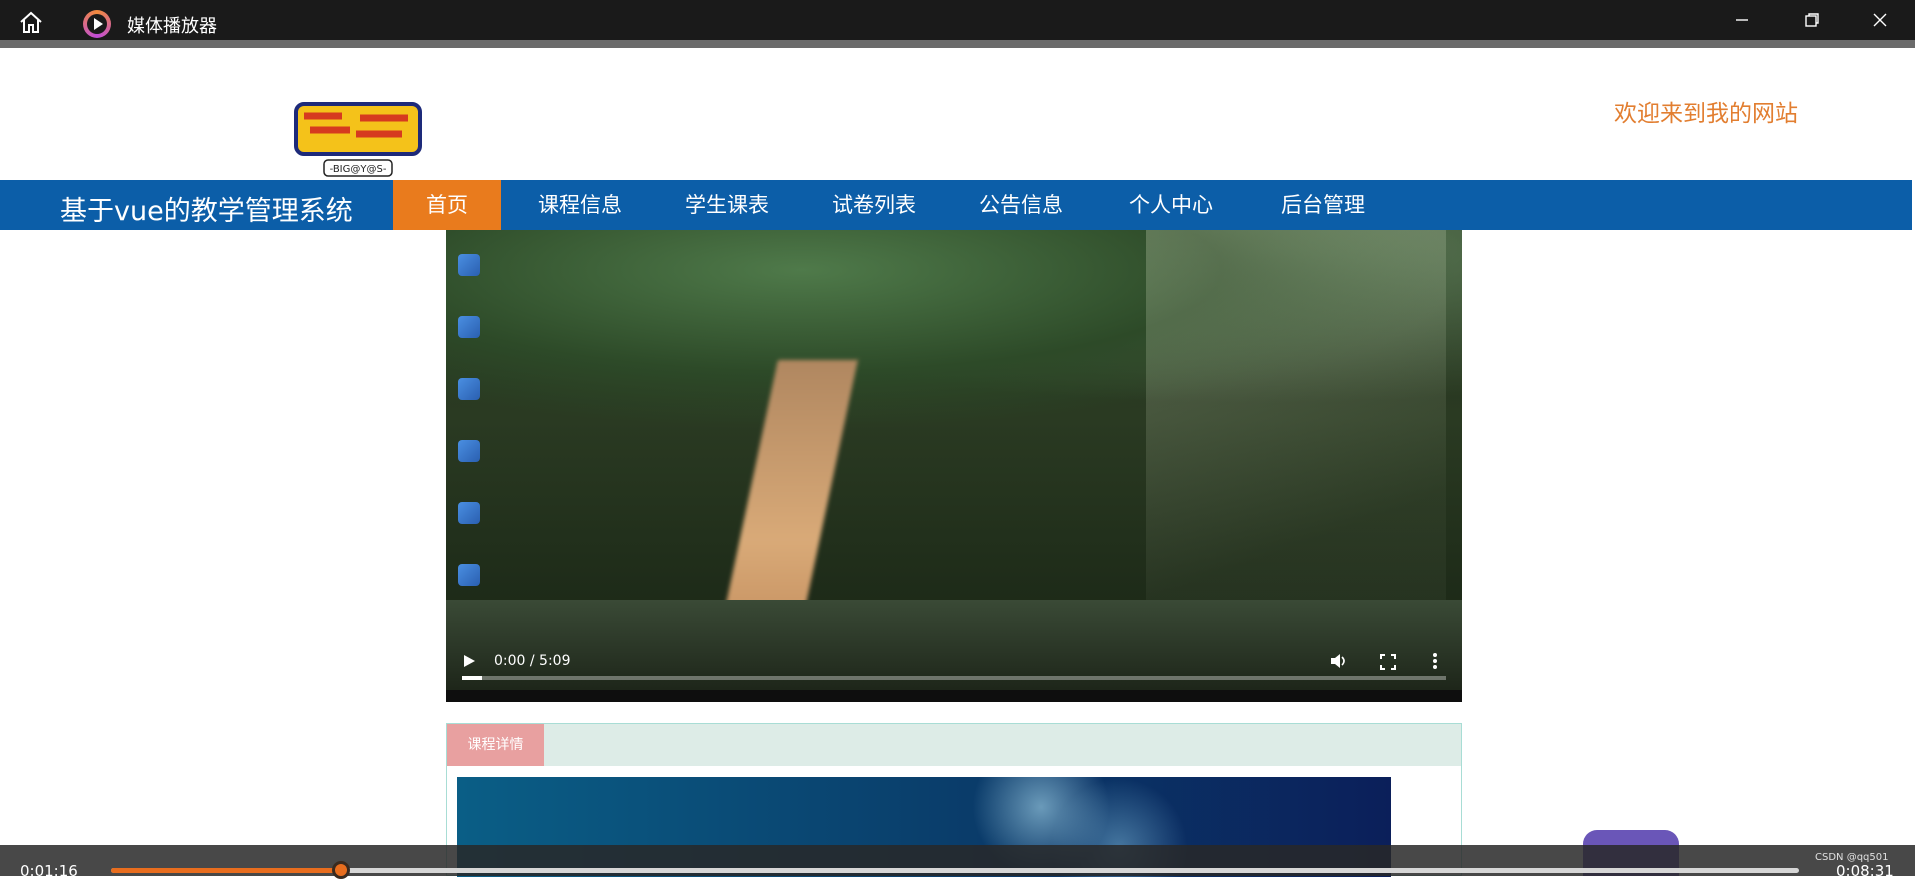 The height and width of the screenshot is (880, 1915). Describe the element at coordinates (954, 696) in the screenshot. I see `video-bottom-bar` at that location.